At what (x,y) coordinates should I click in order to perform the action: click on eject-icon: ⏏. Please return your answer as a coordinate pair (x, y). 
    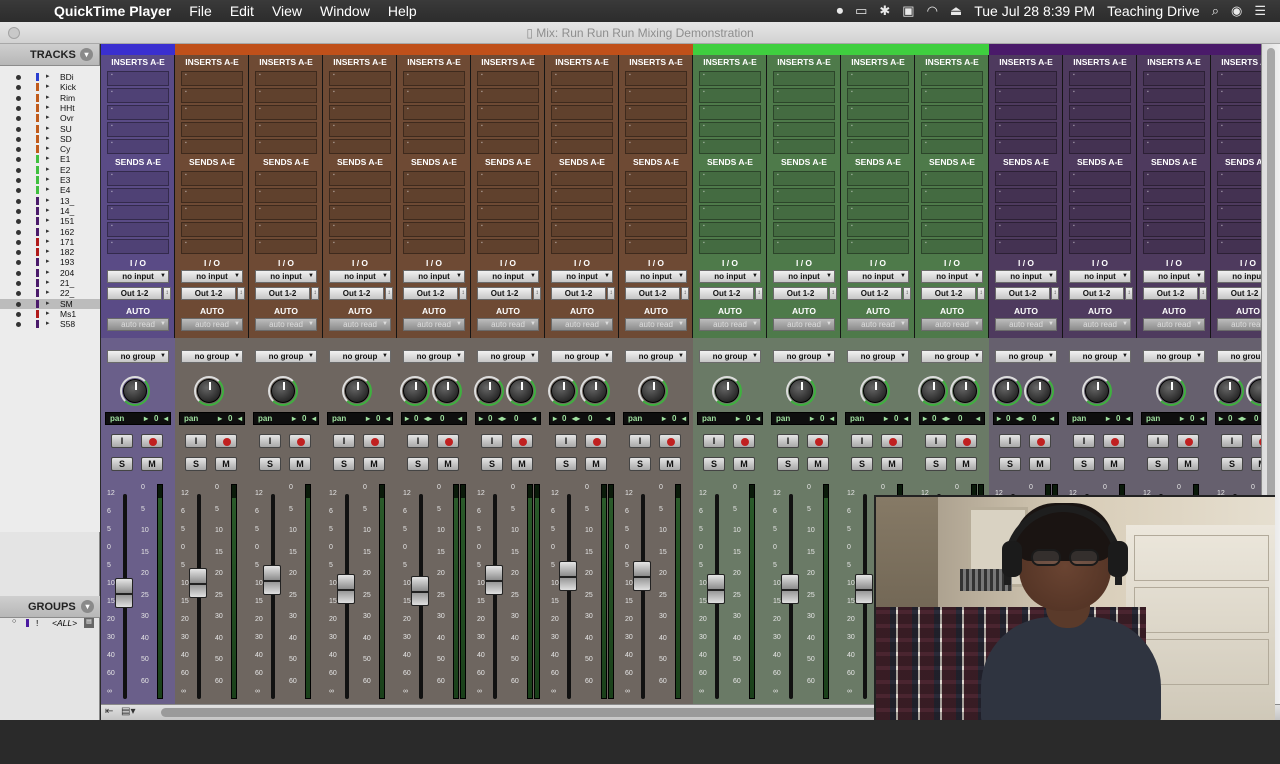
    Looking at the image, I should click on (956, 11).